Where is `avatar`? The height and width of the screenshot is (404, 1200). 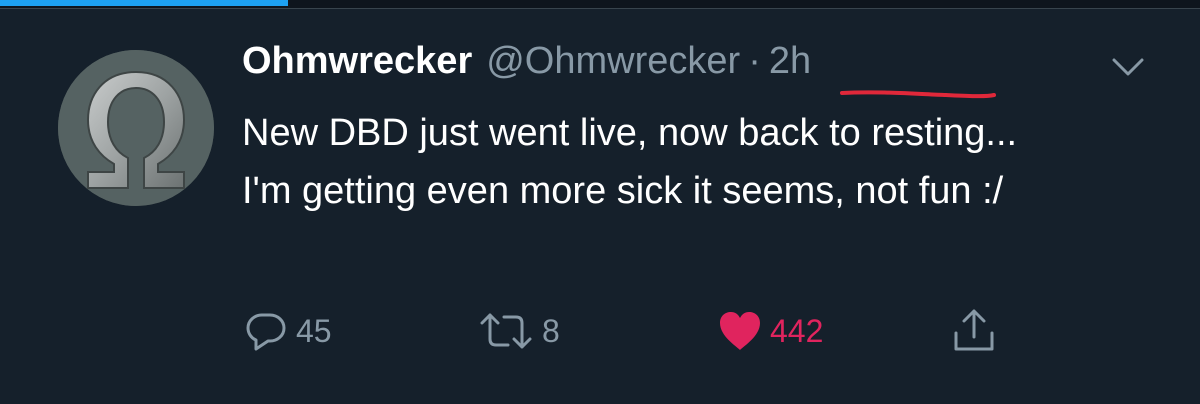 avatar is located at coordinates (136, 128).